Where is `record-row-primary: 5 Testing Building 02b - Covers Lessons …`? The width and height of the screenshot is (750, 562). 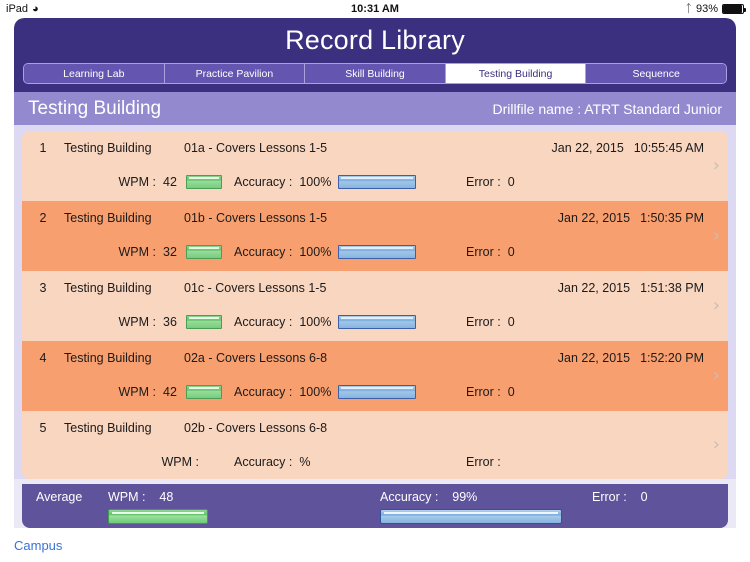 record-row-primary: 5 Testing Building 02b - Covers Lessons … is located at coordinates (375, 432).